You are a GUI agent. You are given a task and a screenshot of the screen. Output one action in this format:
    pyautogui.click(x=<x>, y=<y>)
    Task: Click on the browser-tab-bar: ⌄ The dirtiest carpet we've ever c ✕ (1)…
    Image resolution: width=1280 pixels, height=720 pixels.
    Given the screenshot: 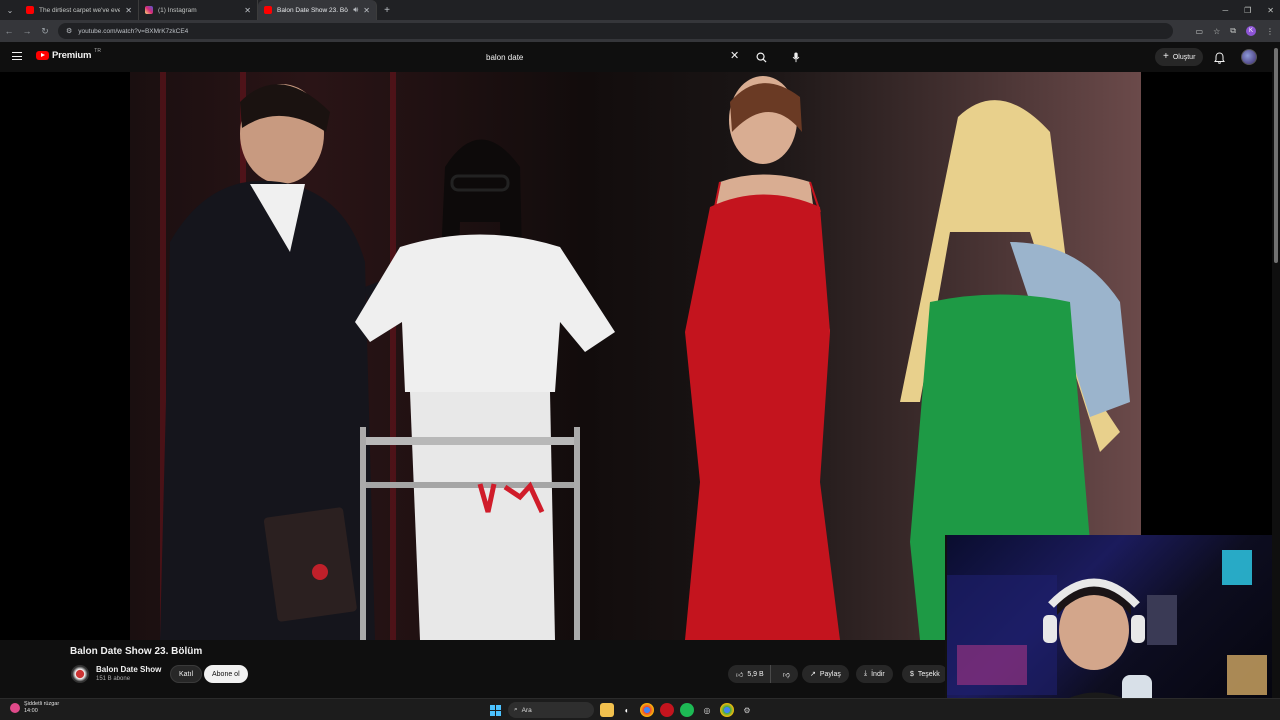 What is the action you would take?
    pyautogui.click(x=640, y=10)
    